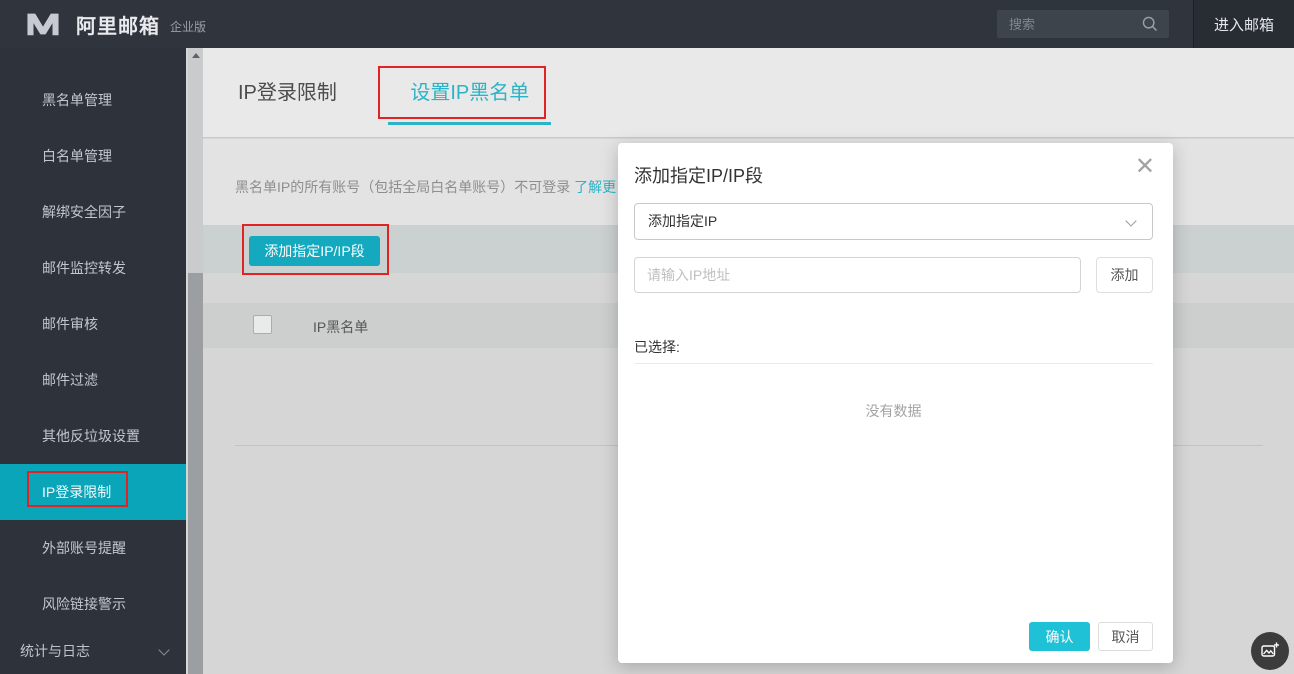 The height and width of the screenshot is (674, 1294). What do you see at coordinates (93, 100) in the screenshot?
I see `sidebar-item-blacklist-mgmt: 黑名单管理` at bounding box center [93, 100].